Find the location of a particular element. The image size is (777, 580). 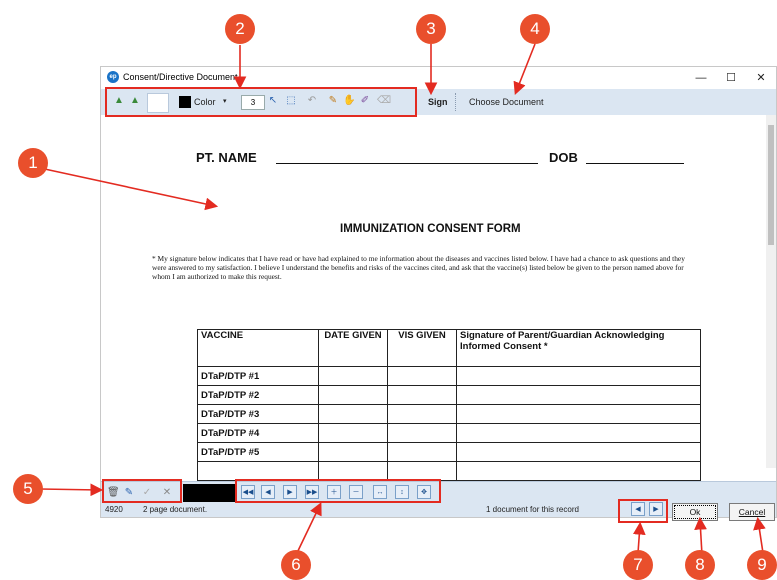

callout-9: 9 is located at coordinates (762, 565).